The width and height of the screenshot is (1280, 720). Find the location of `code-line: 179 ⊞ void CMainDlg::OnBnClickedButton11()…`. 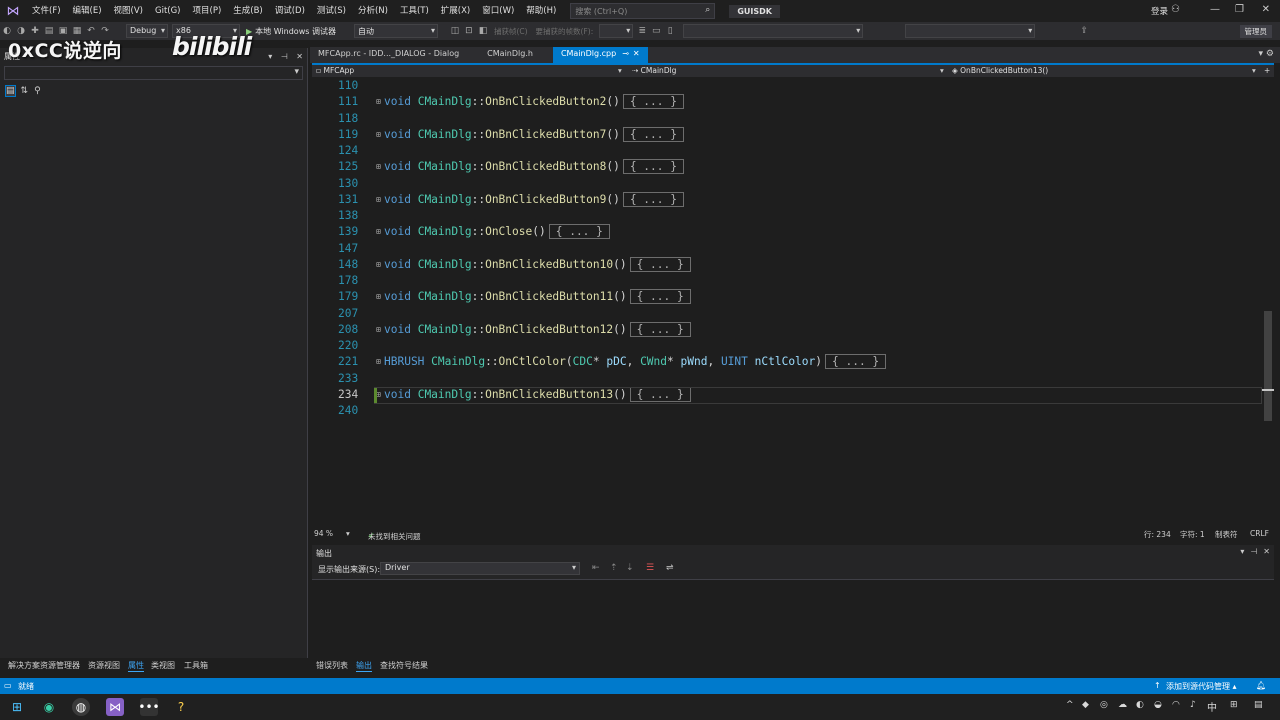

code-line: 179 ⊞ void CMainDlg::OnBnClickedButton11()… is located at coordinates (787, 297).